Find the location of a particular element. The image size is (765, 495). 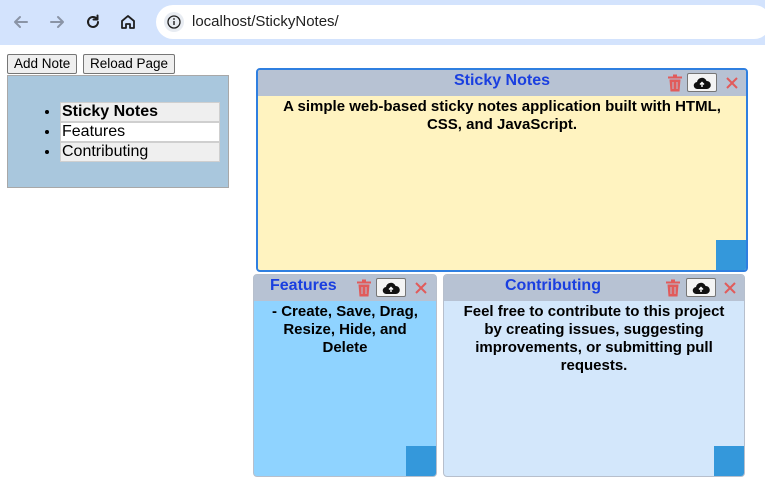

menu-item-contributing: Contributing is located at coordinates (140, 152).